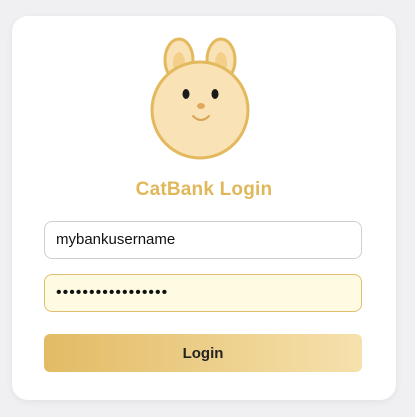 The width and height of the screenshot is (415, 417). What do you see at coordinates (200, 98) in the screenshot?
I see `cat-mascot-icon` at bounding box center [200, 98].